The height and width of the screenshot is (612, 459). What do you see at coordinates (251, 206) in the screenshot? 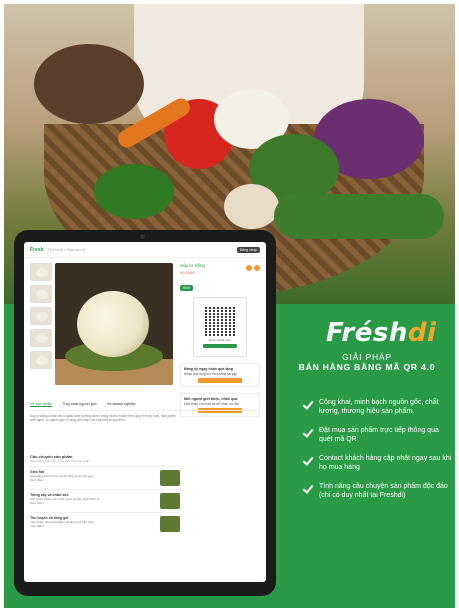
I see `mushroom` at bounding box center [251, 206].